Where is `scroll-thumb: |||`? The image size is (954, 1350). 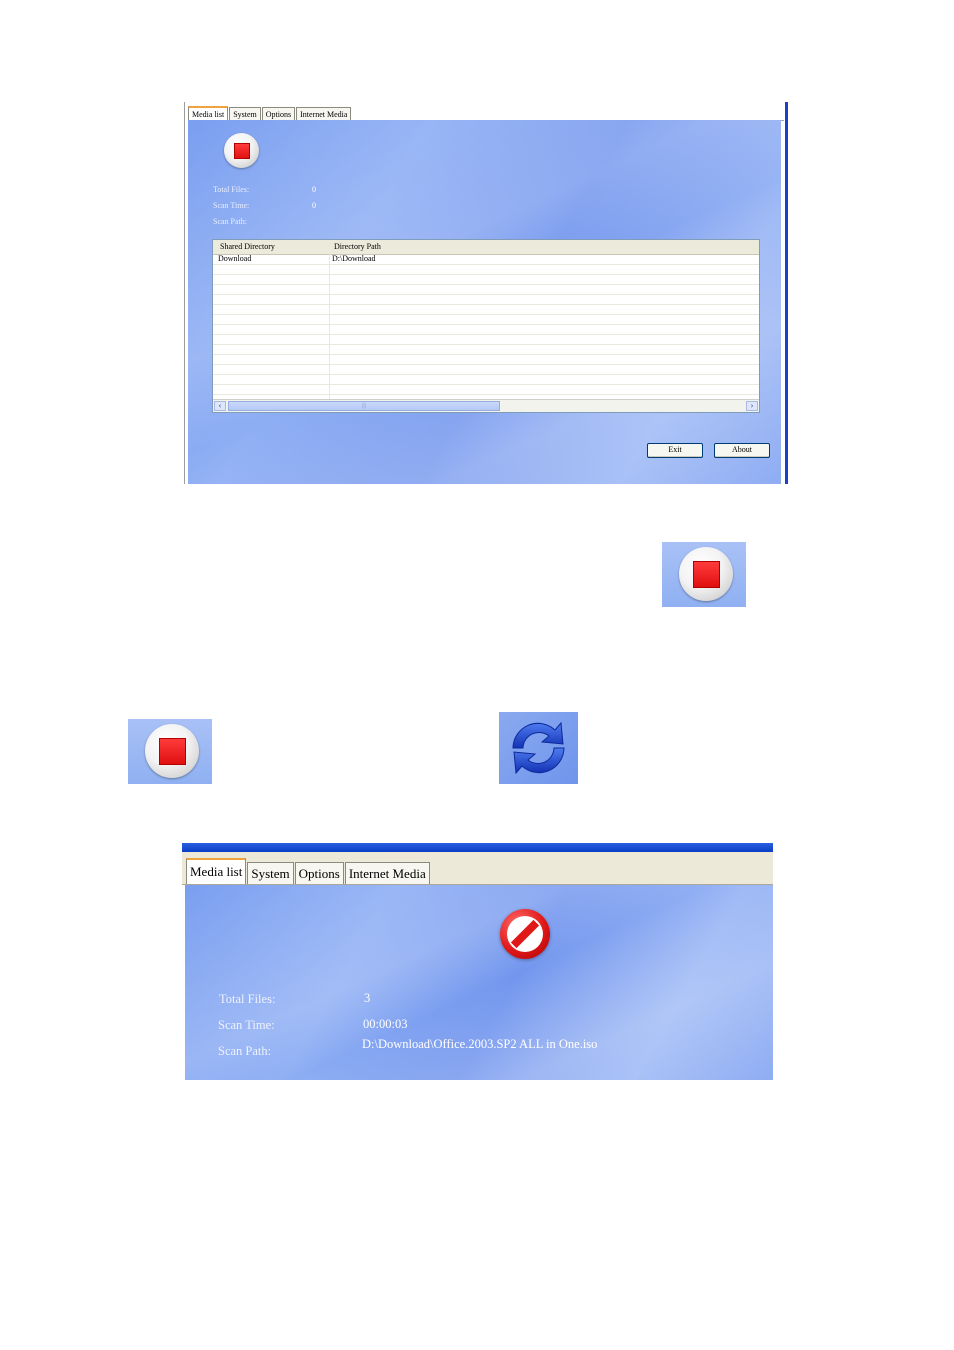 scroll-thumb: ||| is located at coordinates (364, 406).